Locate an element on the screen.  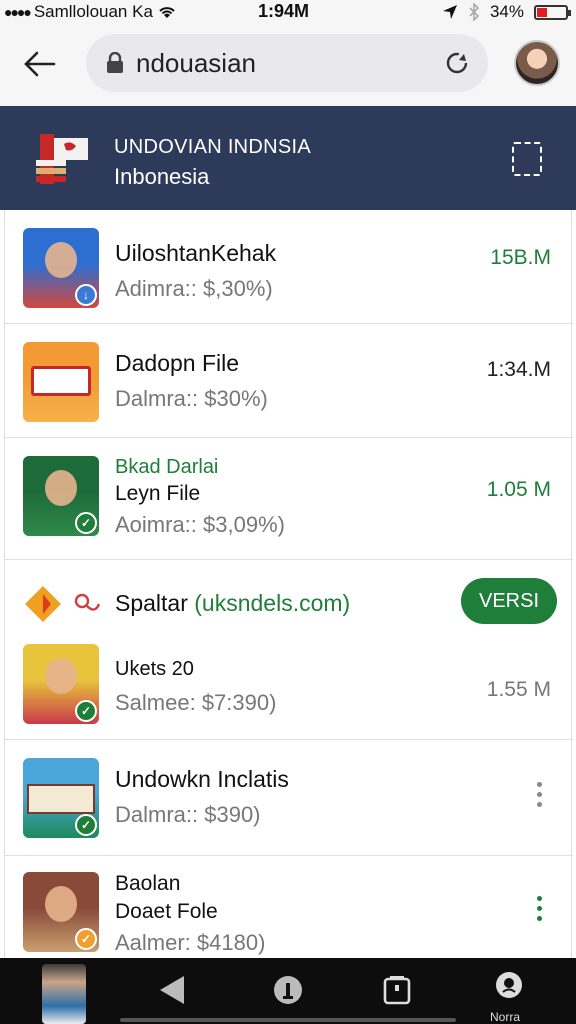
header-banner: UNDOVIAN INDNSIA Inbonesia is located at coordinates (288, 158).